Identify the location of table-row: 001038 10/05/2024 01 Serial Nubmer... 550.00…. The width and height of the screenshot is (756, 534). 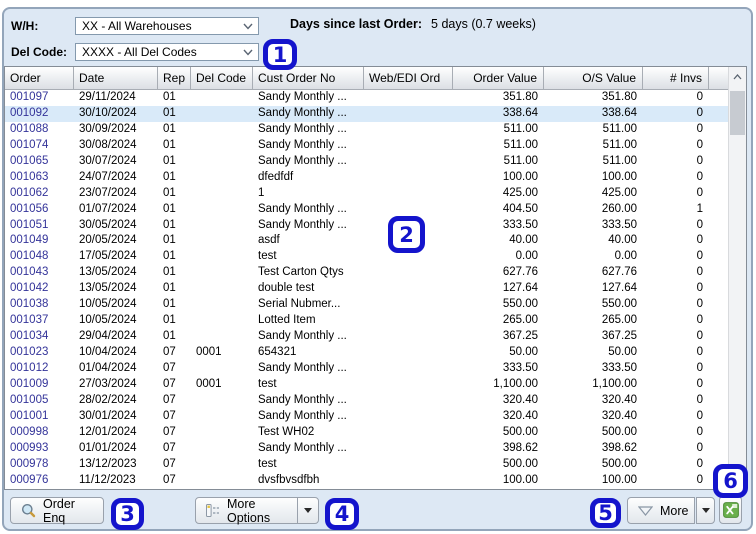
(366, 305).